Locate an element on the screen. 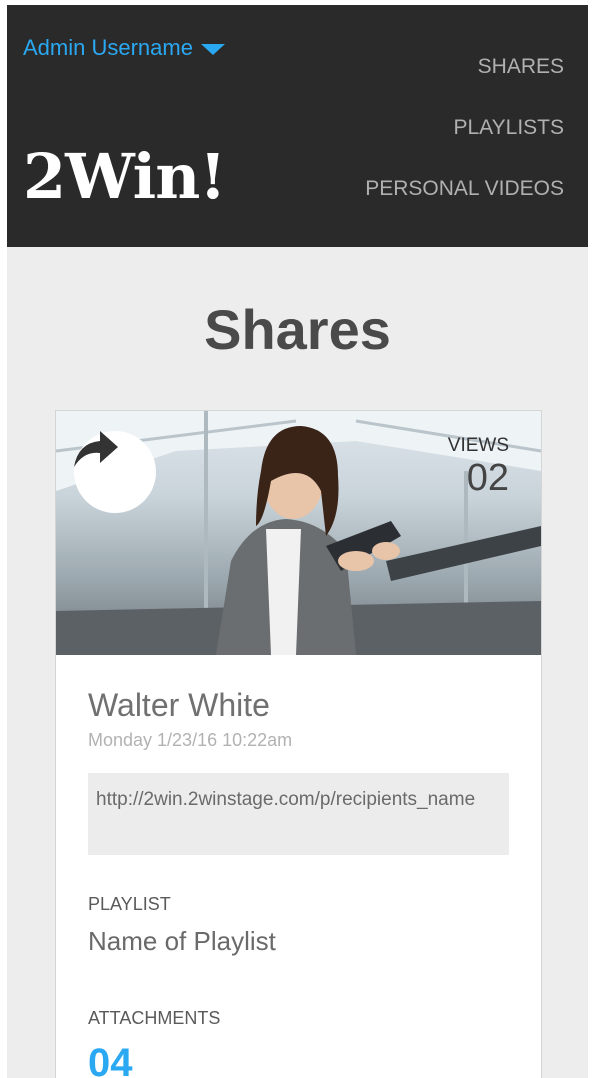 The image size is (594, 1078). playlist-name: Name of Playlist is located at coordinates (298, 941).